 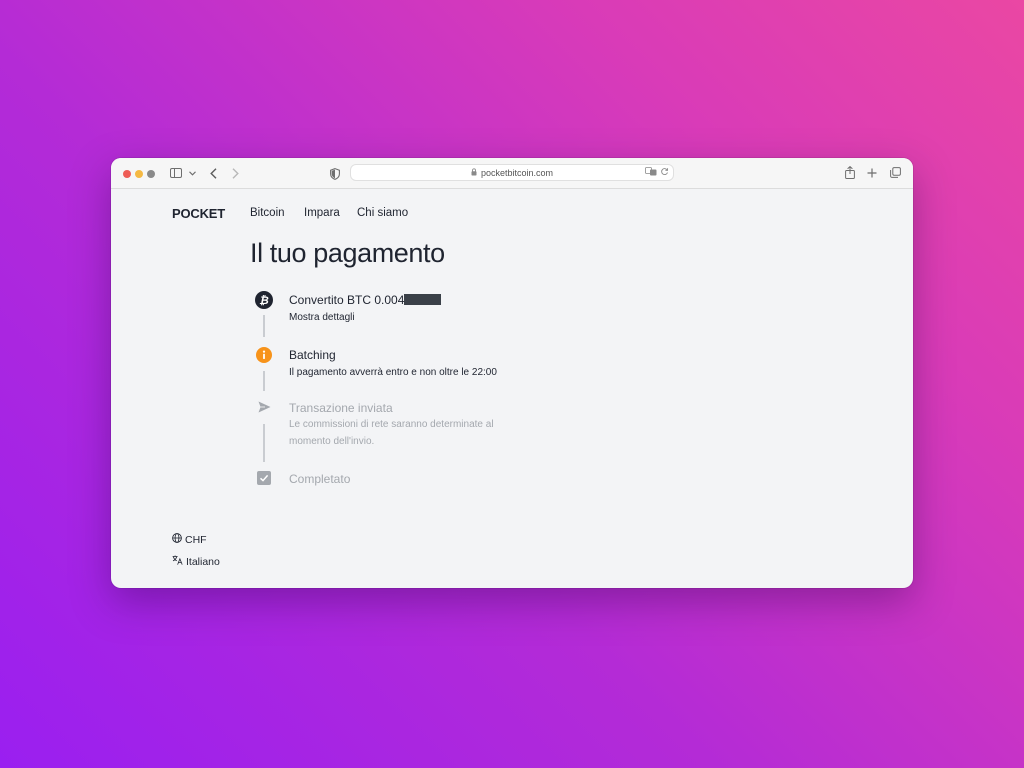 I want to click on reload-icon, so click(x=664, y=172).